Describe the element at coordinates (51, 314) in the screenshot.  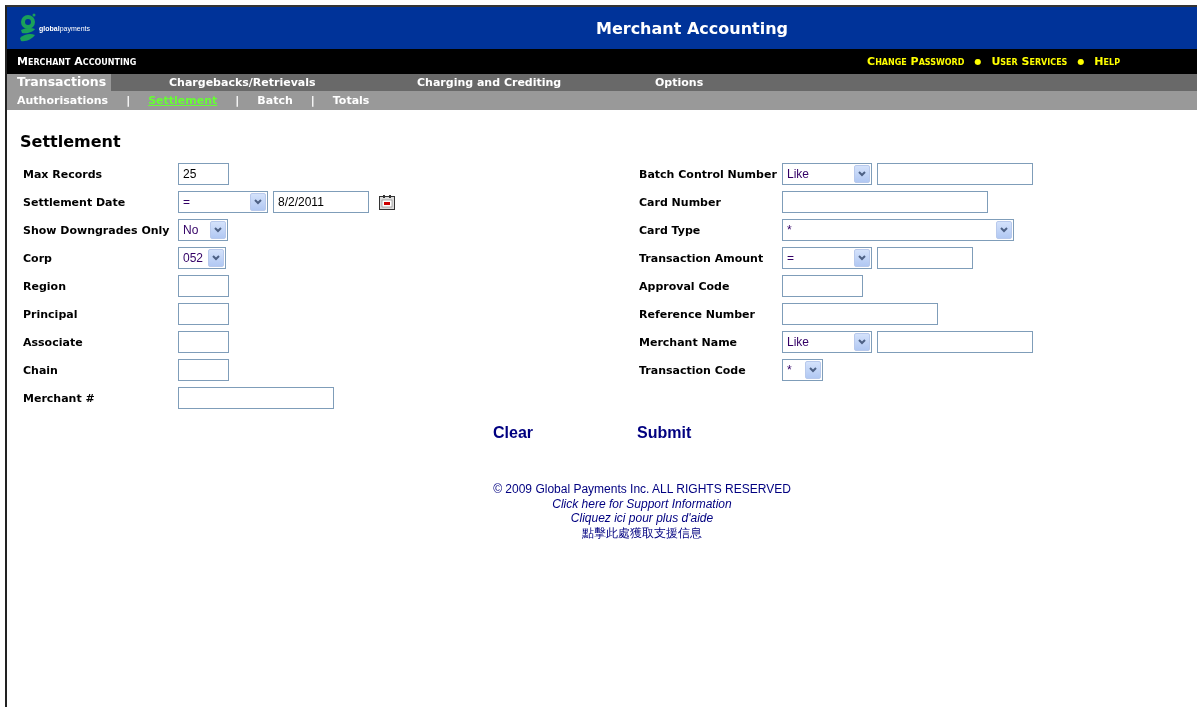
I see `field-label: Principal` at that location.